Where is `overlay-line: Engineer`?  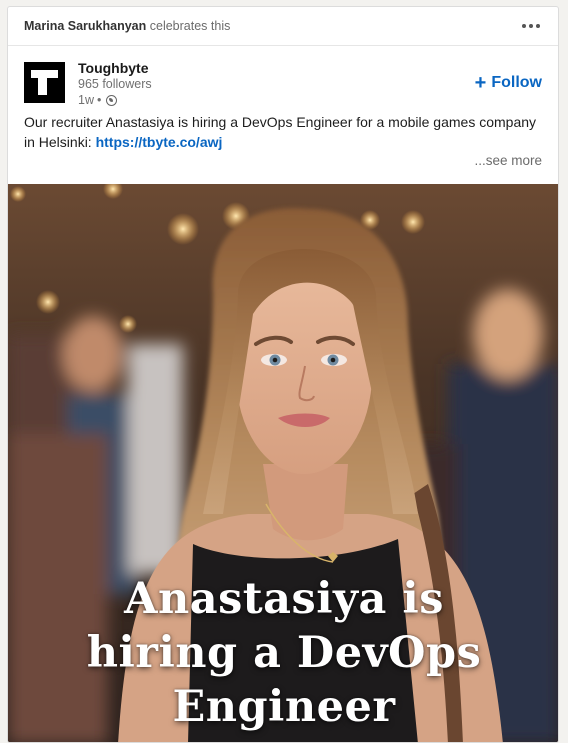 overlay-line: Engineer is located at coordinates (284, 707).